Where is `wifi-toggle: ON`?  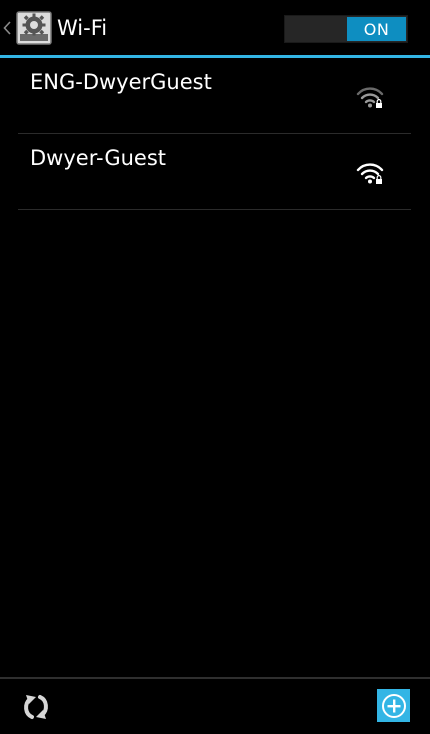 wifi-toggle: ON is located at coordinates (346, 29).